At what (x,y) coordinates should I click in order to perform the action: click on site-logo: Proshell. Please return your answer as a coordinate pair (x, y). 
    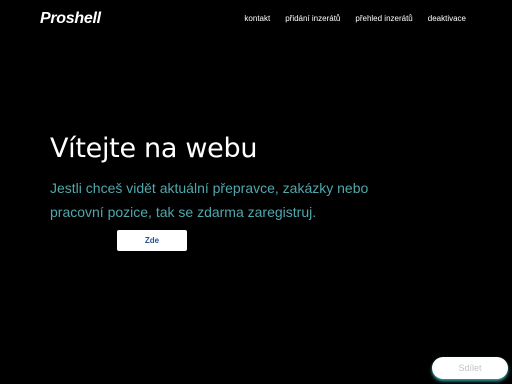
    Looking at the image, I should click on (70, 19).